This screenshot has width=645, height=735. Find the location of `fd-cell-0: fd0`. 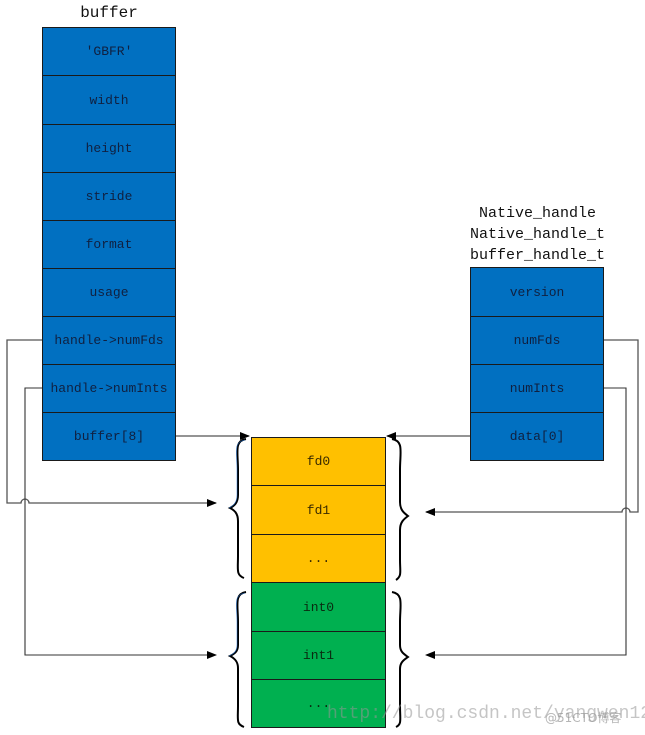

fd-cell-0: fd0 is located at coordinates (318, 461).